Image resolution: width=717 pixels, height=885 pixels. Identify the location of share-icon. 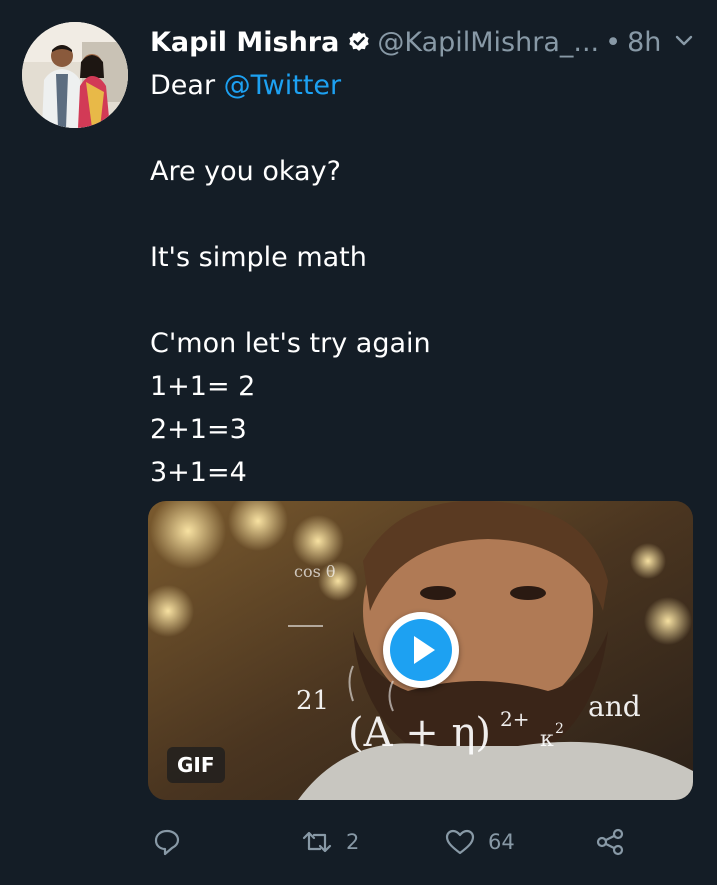
(610, 842).